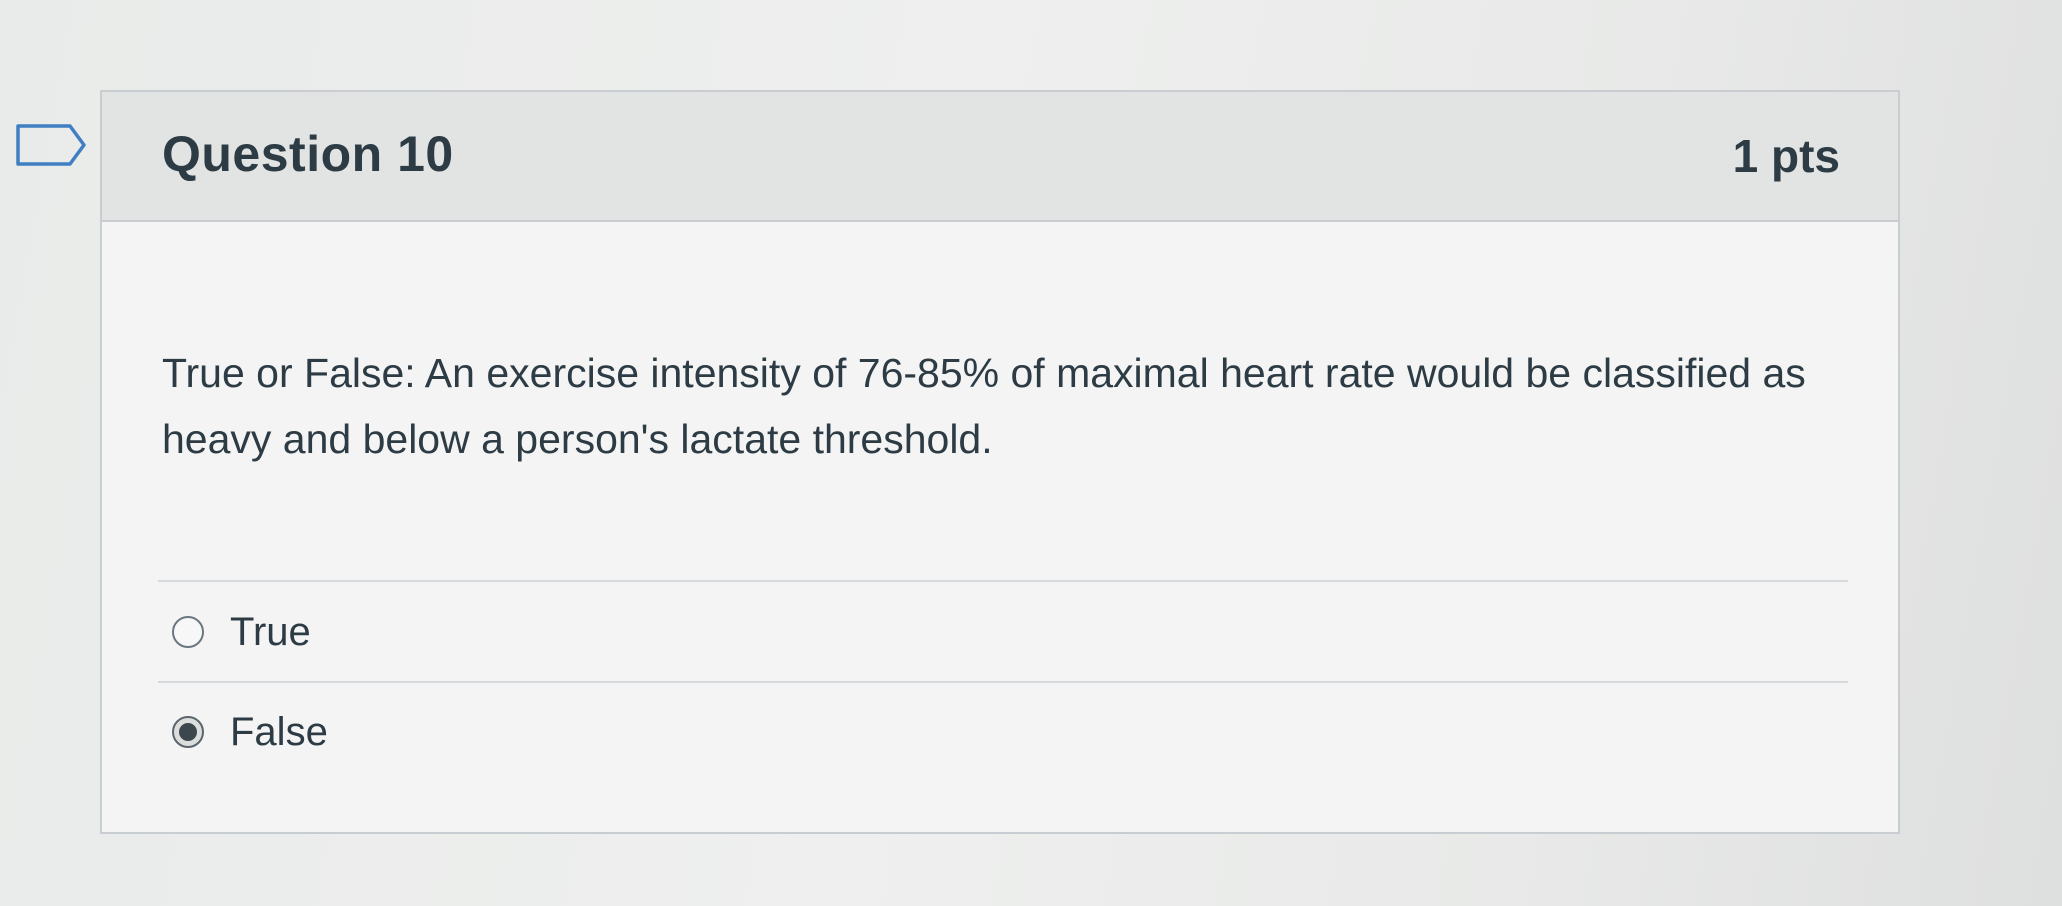 This screenshot has width=2062, height=906. I want to click on question-header: Question 10 1 pts, so click(1000, 157).